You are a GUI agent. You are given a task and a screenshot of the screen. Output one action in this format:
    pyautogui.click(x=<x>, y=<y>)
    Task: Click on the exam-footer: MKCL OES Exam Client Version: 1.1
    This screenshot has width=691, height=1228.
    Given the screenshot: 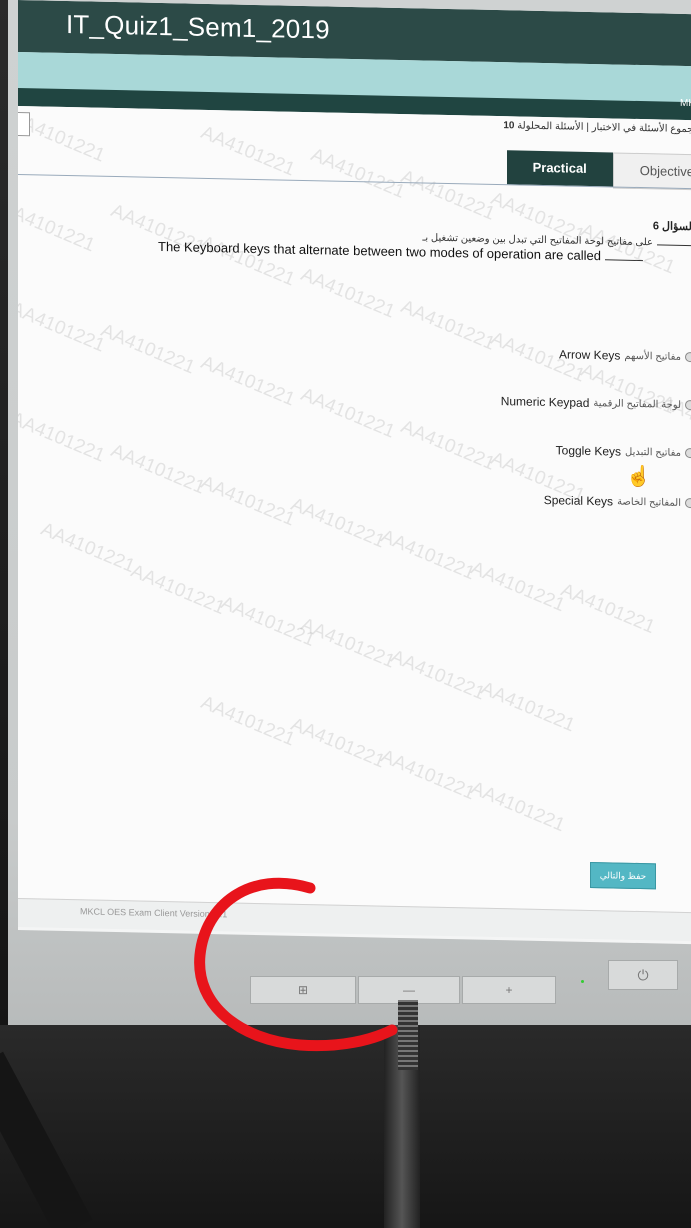 What is the action you would take?
    pyautogui.click(x=354, y=920)
    